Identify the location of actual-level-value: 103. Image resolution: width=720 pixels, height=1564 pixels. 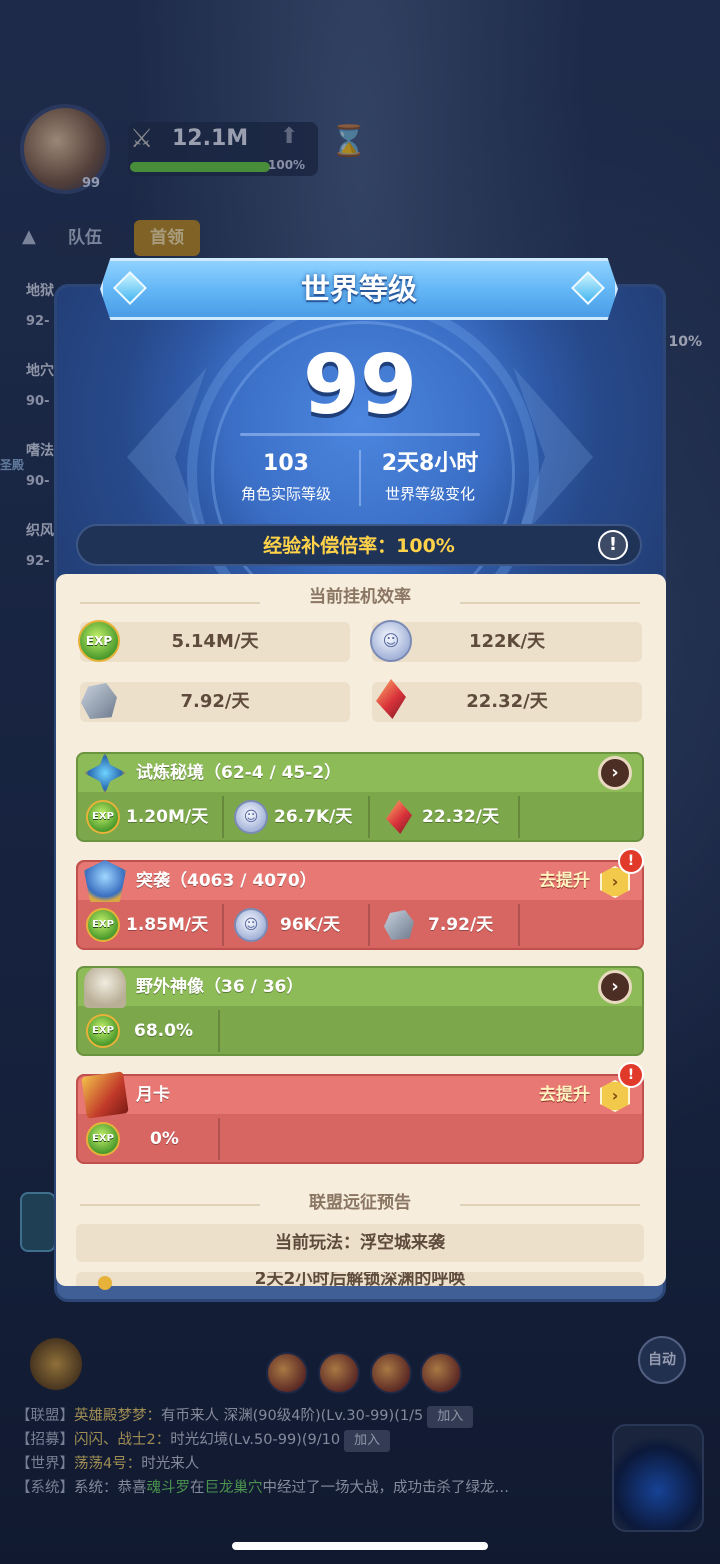
(286, 463).